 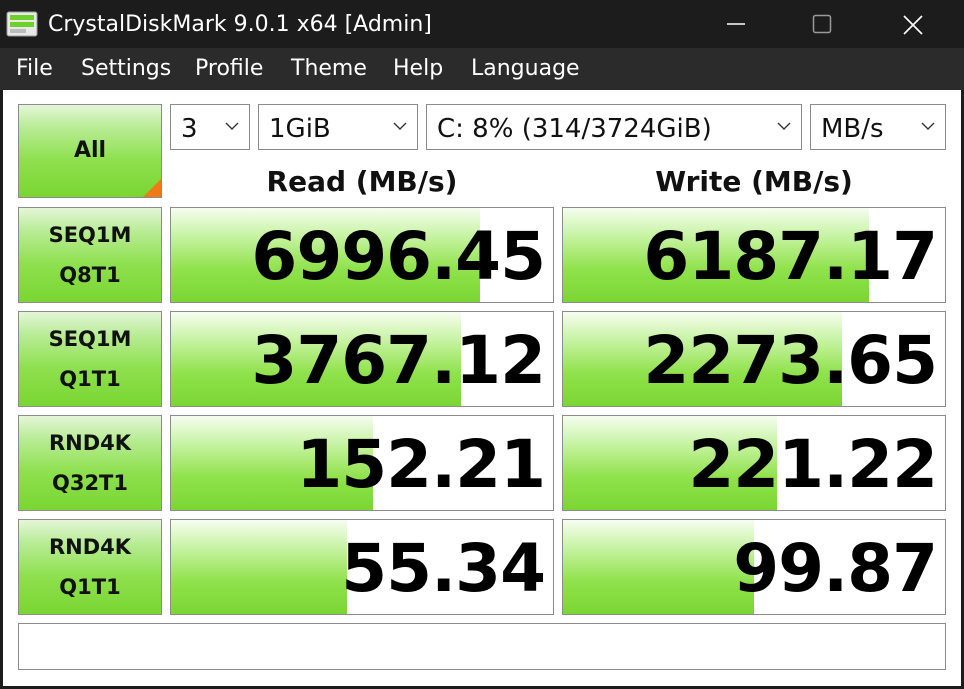 What do you see at coordinates (835, 568) in the screenshot?
I see `write-value: 99.87` at bounding box center [835, 568].